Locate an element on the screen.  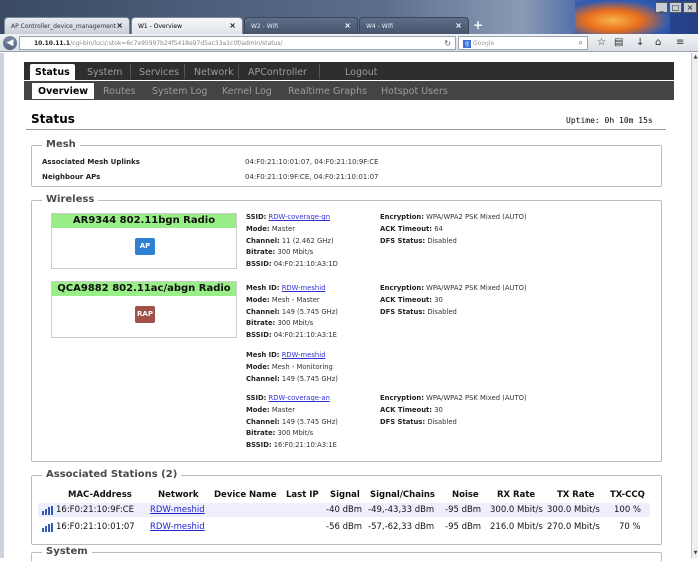
tab-label: W1 - Overview is located at coordinates (160, 26).